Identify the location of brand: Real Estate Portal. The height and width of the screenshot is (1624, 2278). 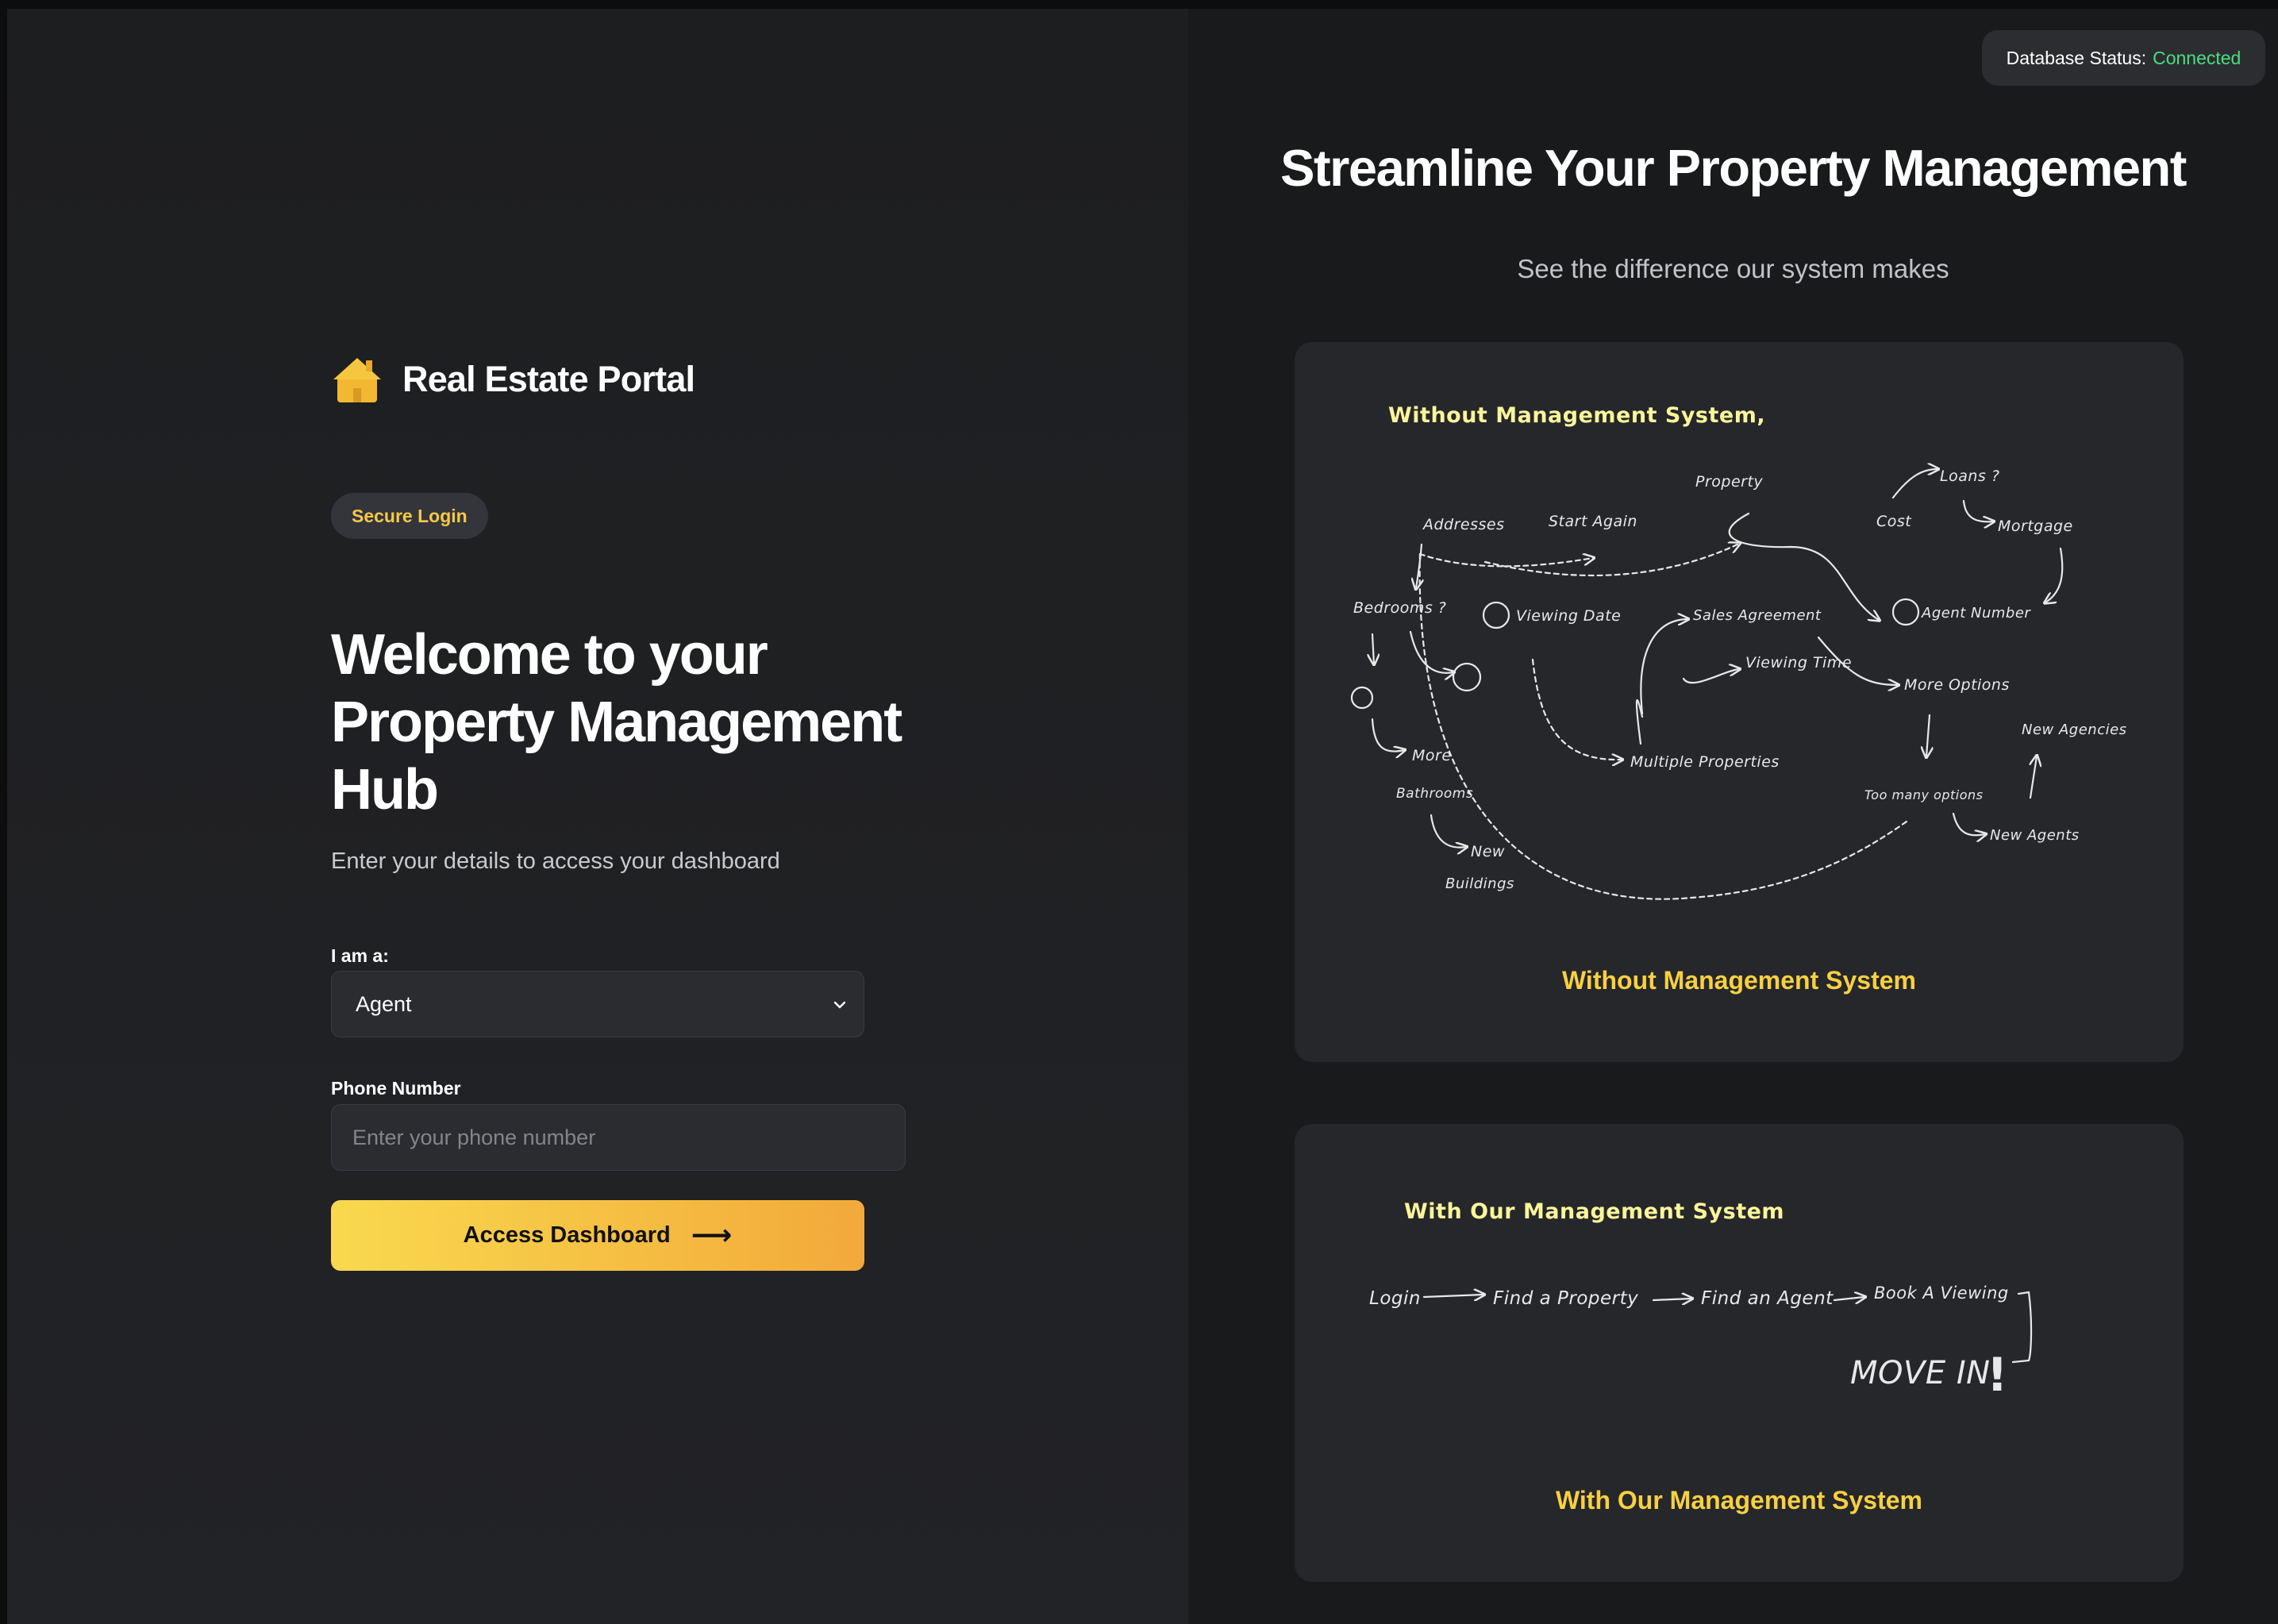
(513, 379).